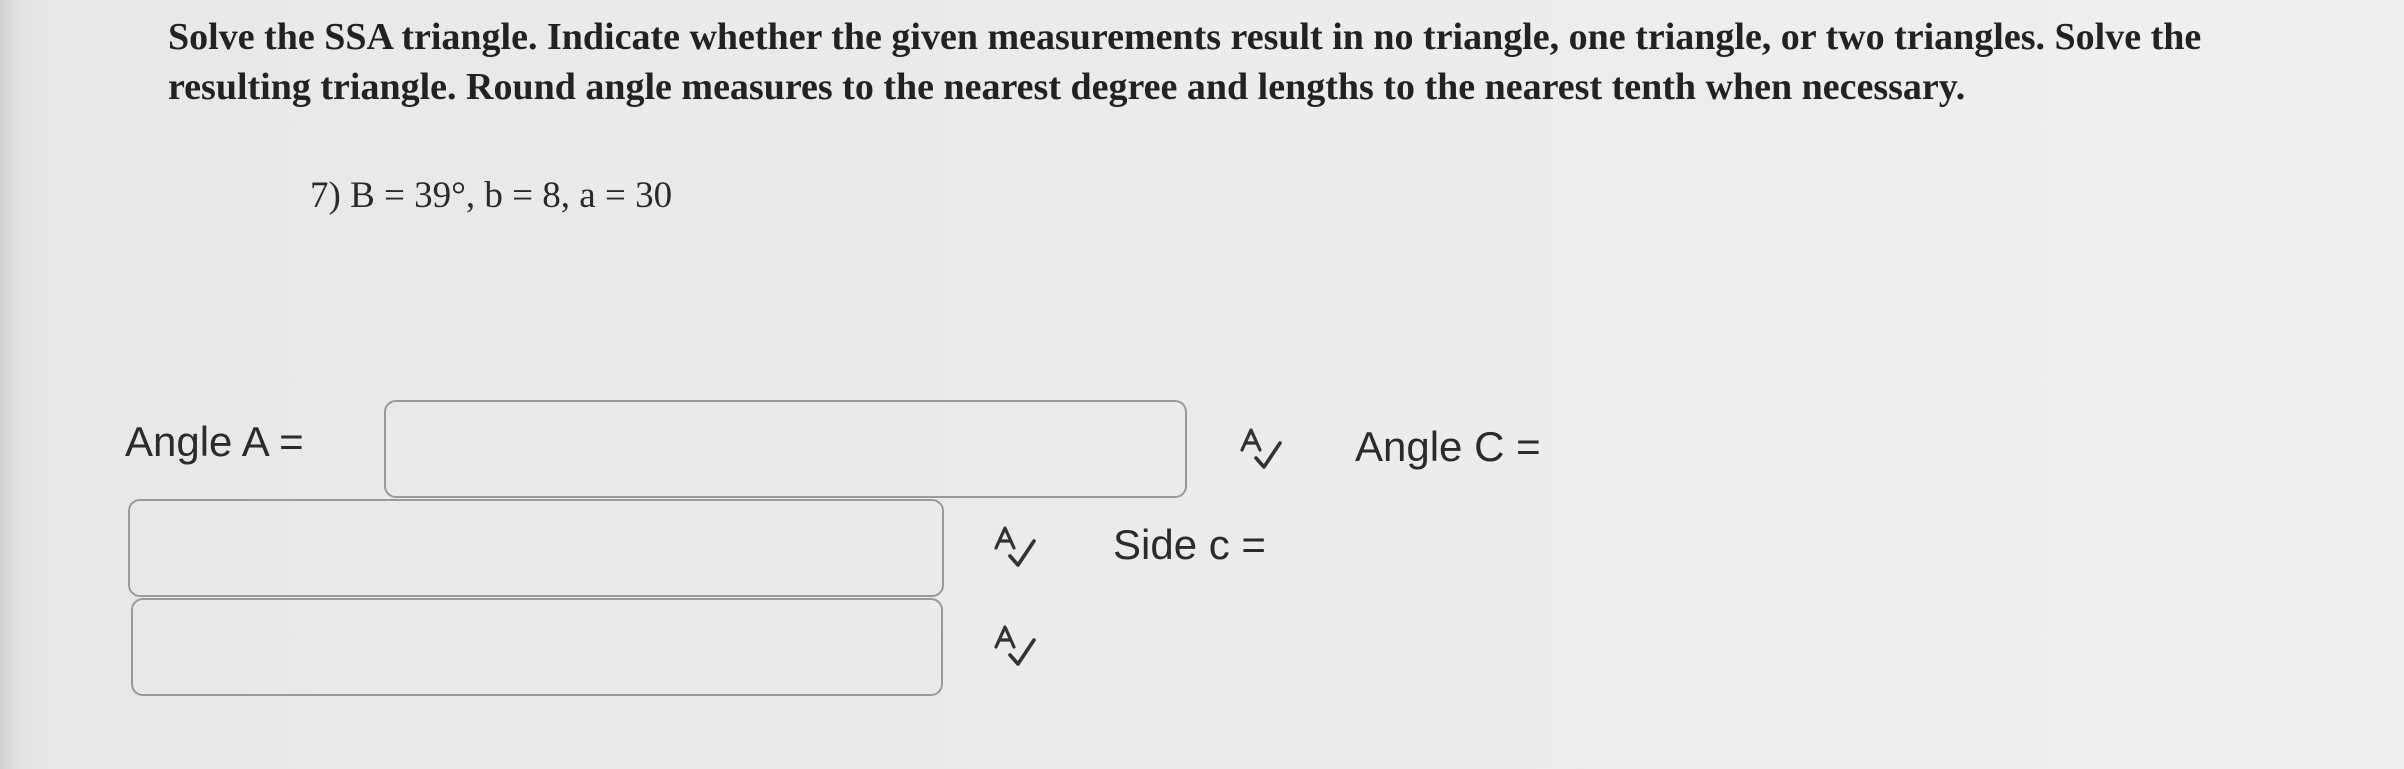 The width and height of the screenshot is (2404, 769). Describe the element at coordinates (537, 647) in the screenshot. I see `side-c-input` at that location.